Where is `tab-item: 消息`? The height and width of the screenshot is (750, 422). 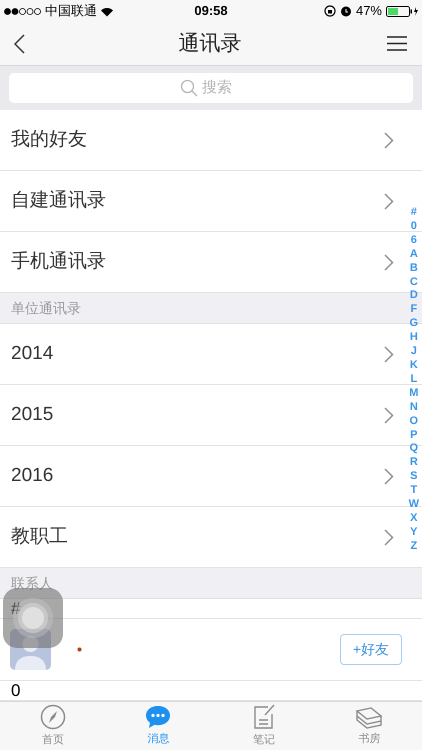 tab-item: 消息 is located at coordinates (158, 726).